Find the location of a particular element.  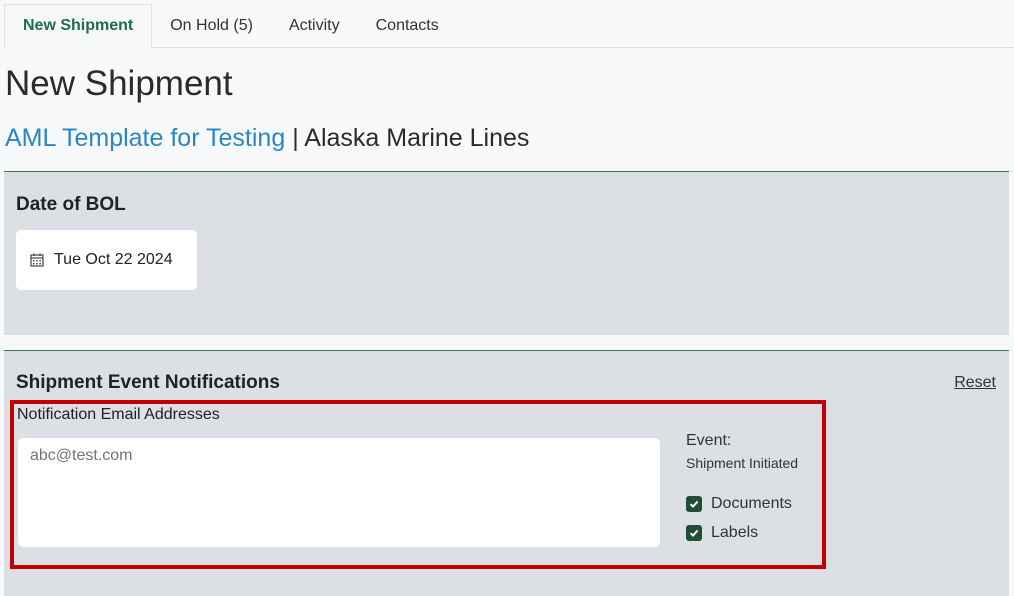

reset-link: Reset is located at coordinates (975, 383).